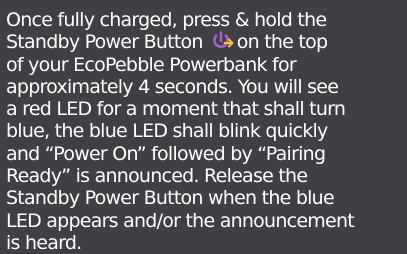 The width and height of the screenshot is (407, 254). Describe the element at coordinates (170, 198) in the screenshot. I see `instruction-line-9: Standby Power Button when the blue` at that location.